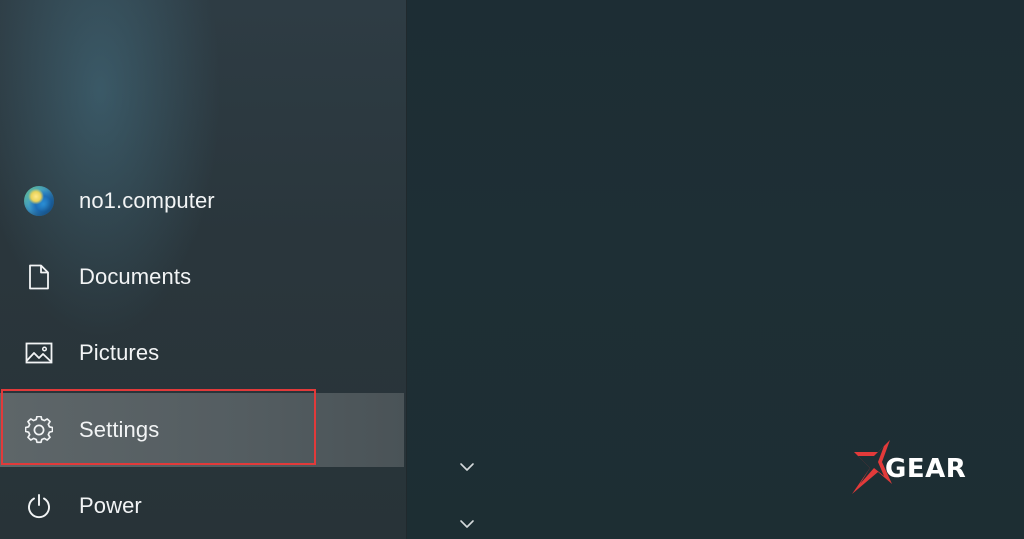 This screenshot has height=539, width=1024. What do you see at coordinates (202, 430) in the screenshot?
I see `sidebar-item-settings: Settings` at bounding box center [202, 430].